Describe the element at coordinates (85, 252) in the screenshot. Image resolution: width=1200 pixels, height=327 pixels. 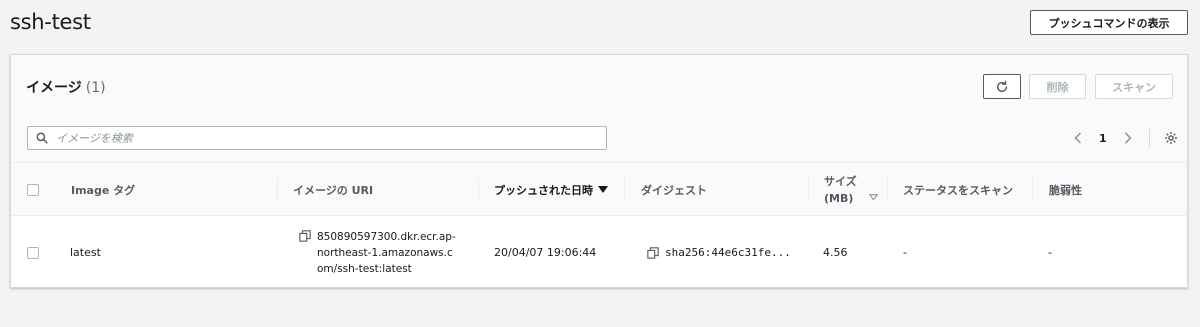
I see `cell-image-tag: latest` at that location.